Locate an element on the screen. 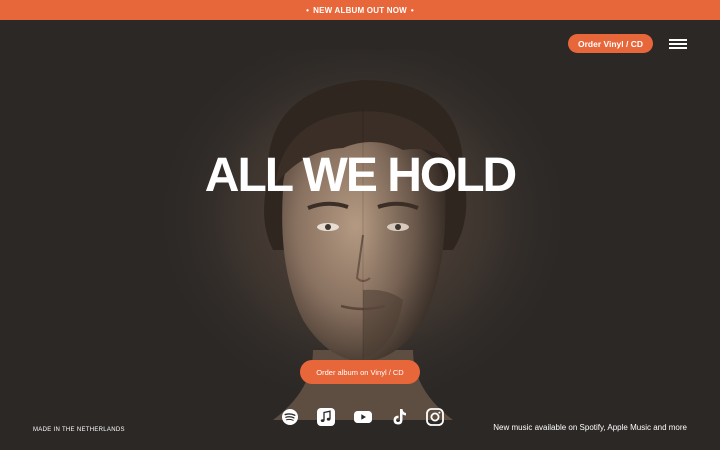 This screenshot has height=450, width=720. apple-music-icon is located at coordinates (326, 417).